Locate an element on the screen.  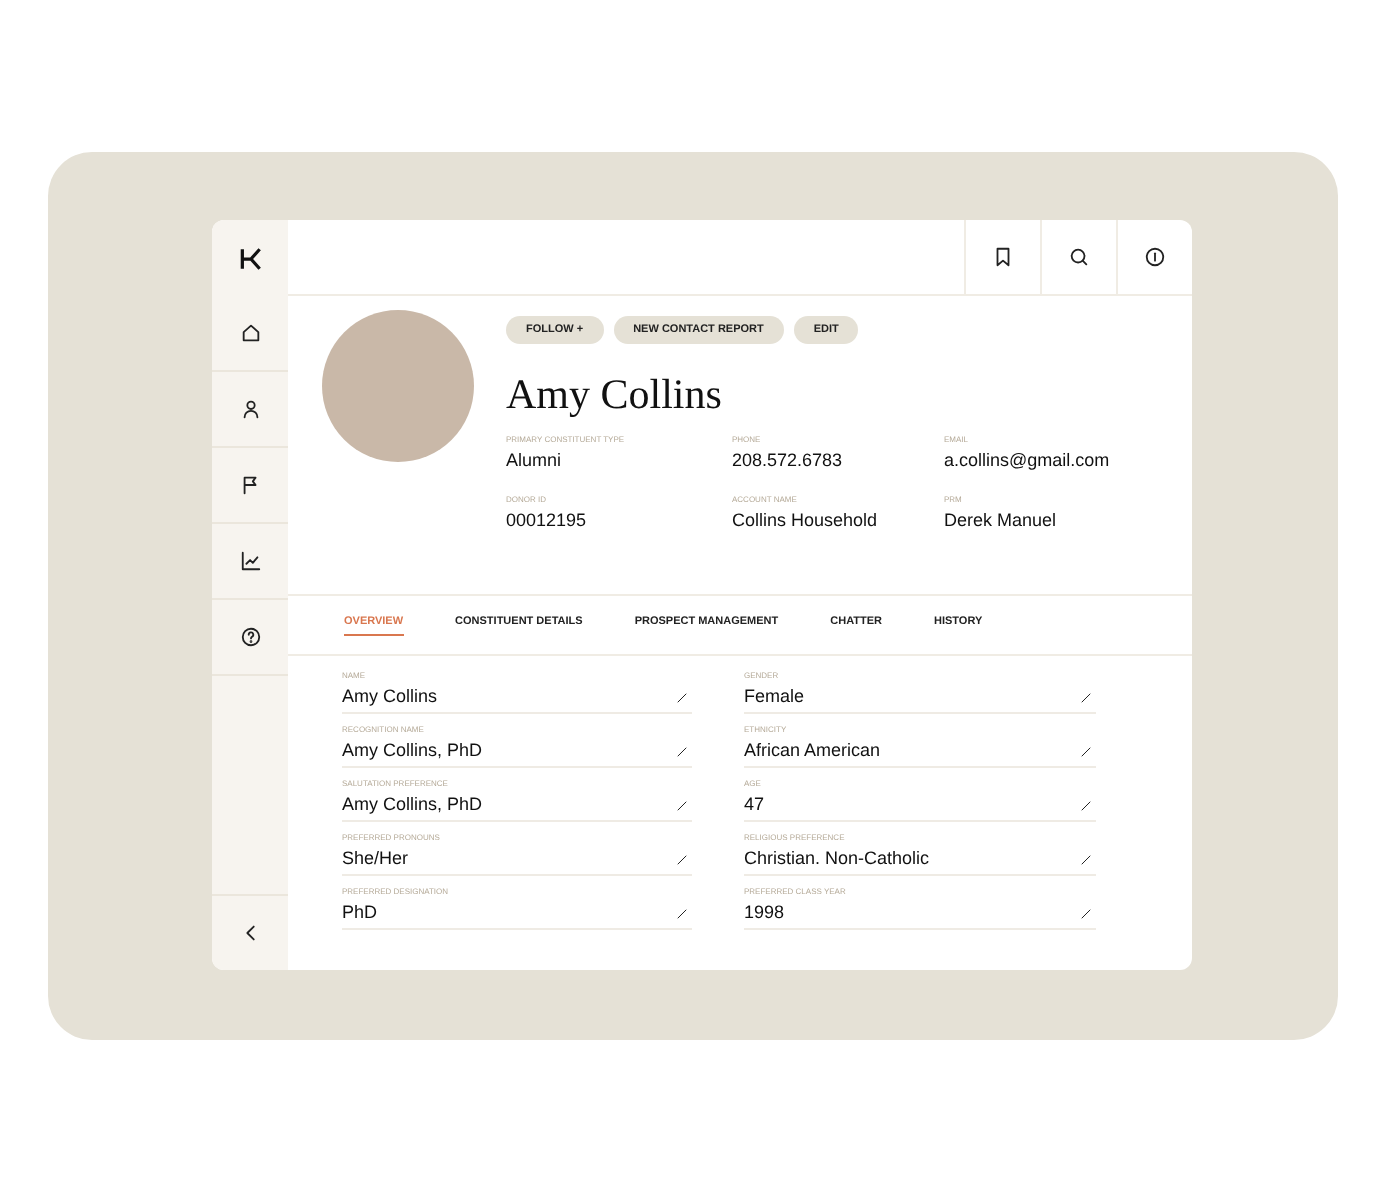
profile-name: Amy Collins is located at coordinates (615, 395).